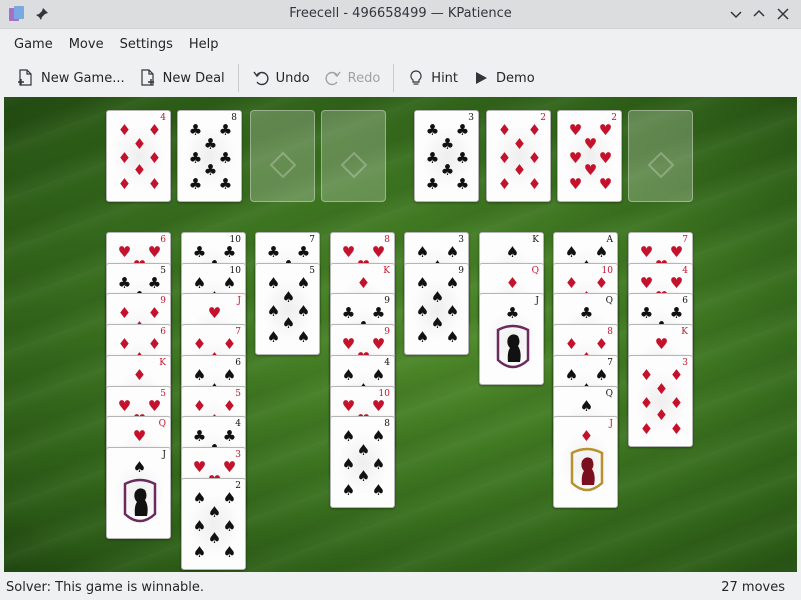 This screenshot has height=600, width=801. What do you see at coordinates (436, 308) in the screenshot?
I see `tableau-card: 9 ♠ ♠ ♠ ♠ ♠ ♠ ♠ ♠` at bounding box center [436, 308].